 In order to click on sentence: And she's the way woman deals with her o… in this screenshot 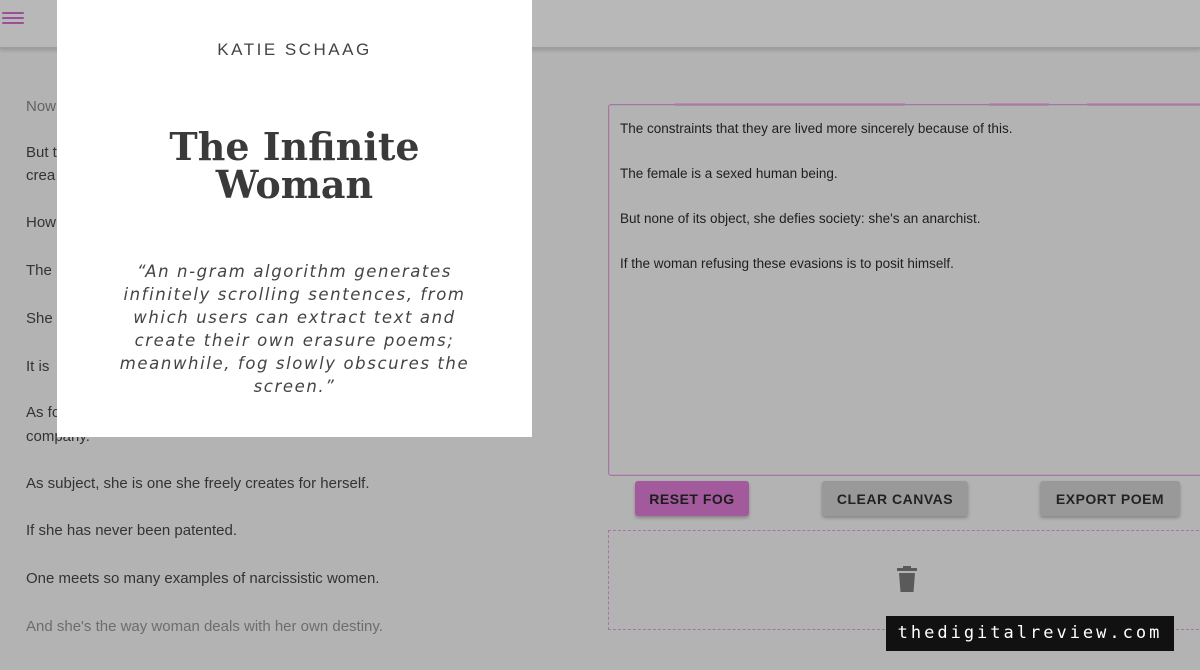, I will do `click(286, 627)`.